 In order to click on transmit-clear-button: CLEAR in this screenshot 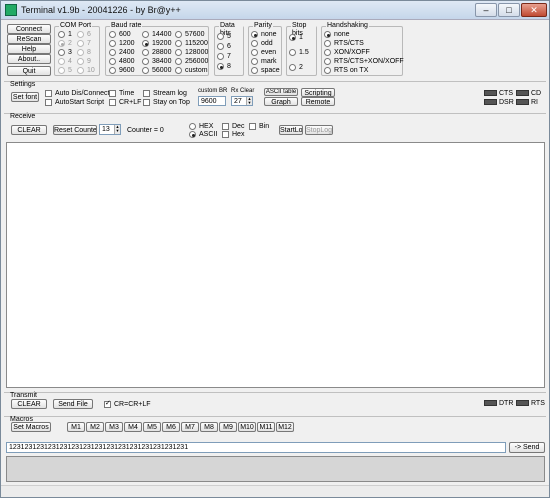, I will do `click(29, 404)`.